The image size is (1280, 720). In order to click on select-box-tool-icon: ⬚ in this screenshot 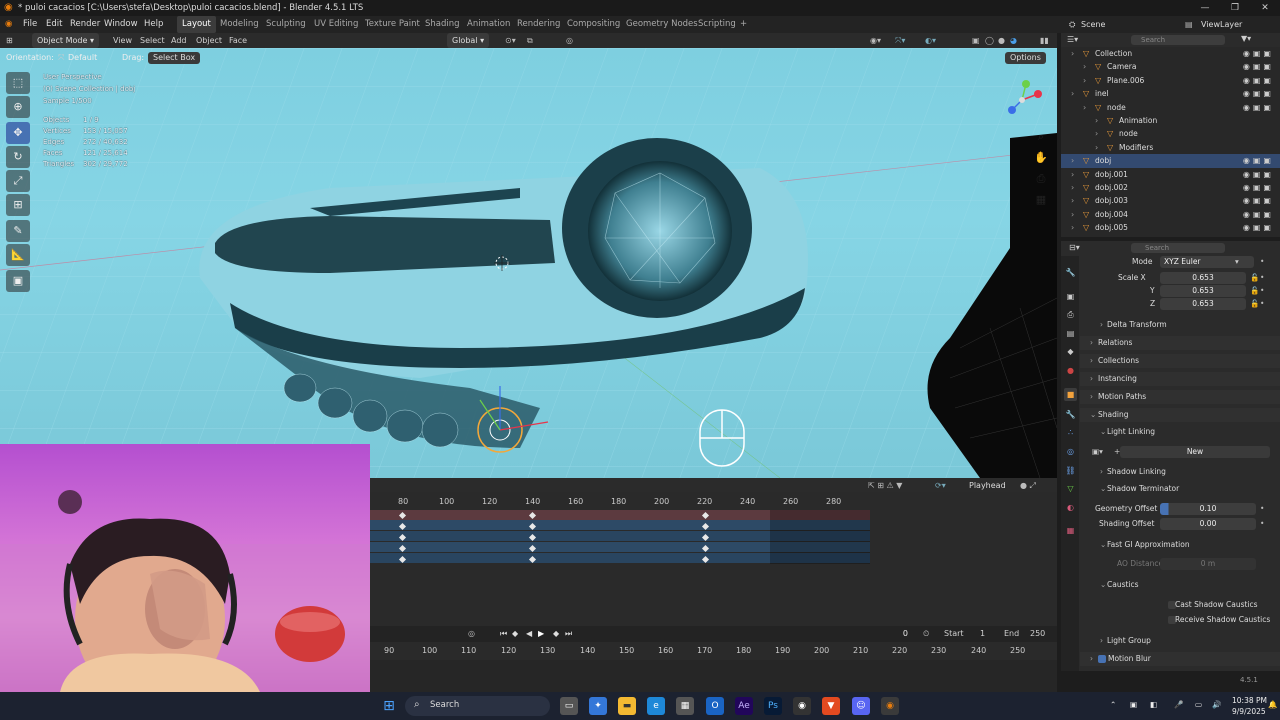, I will do `click(18, 83)`.